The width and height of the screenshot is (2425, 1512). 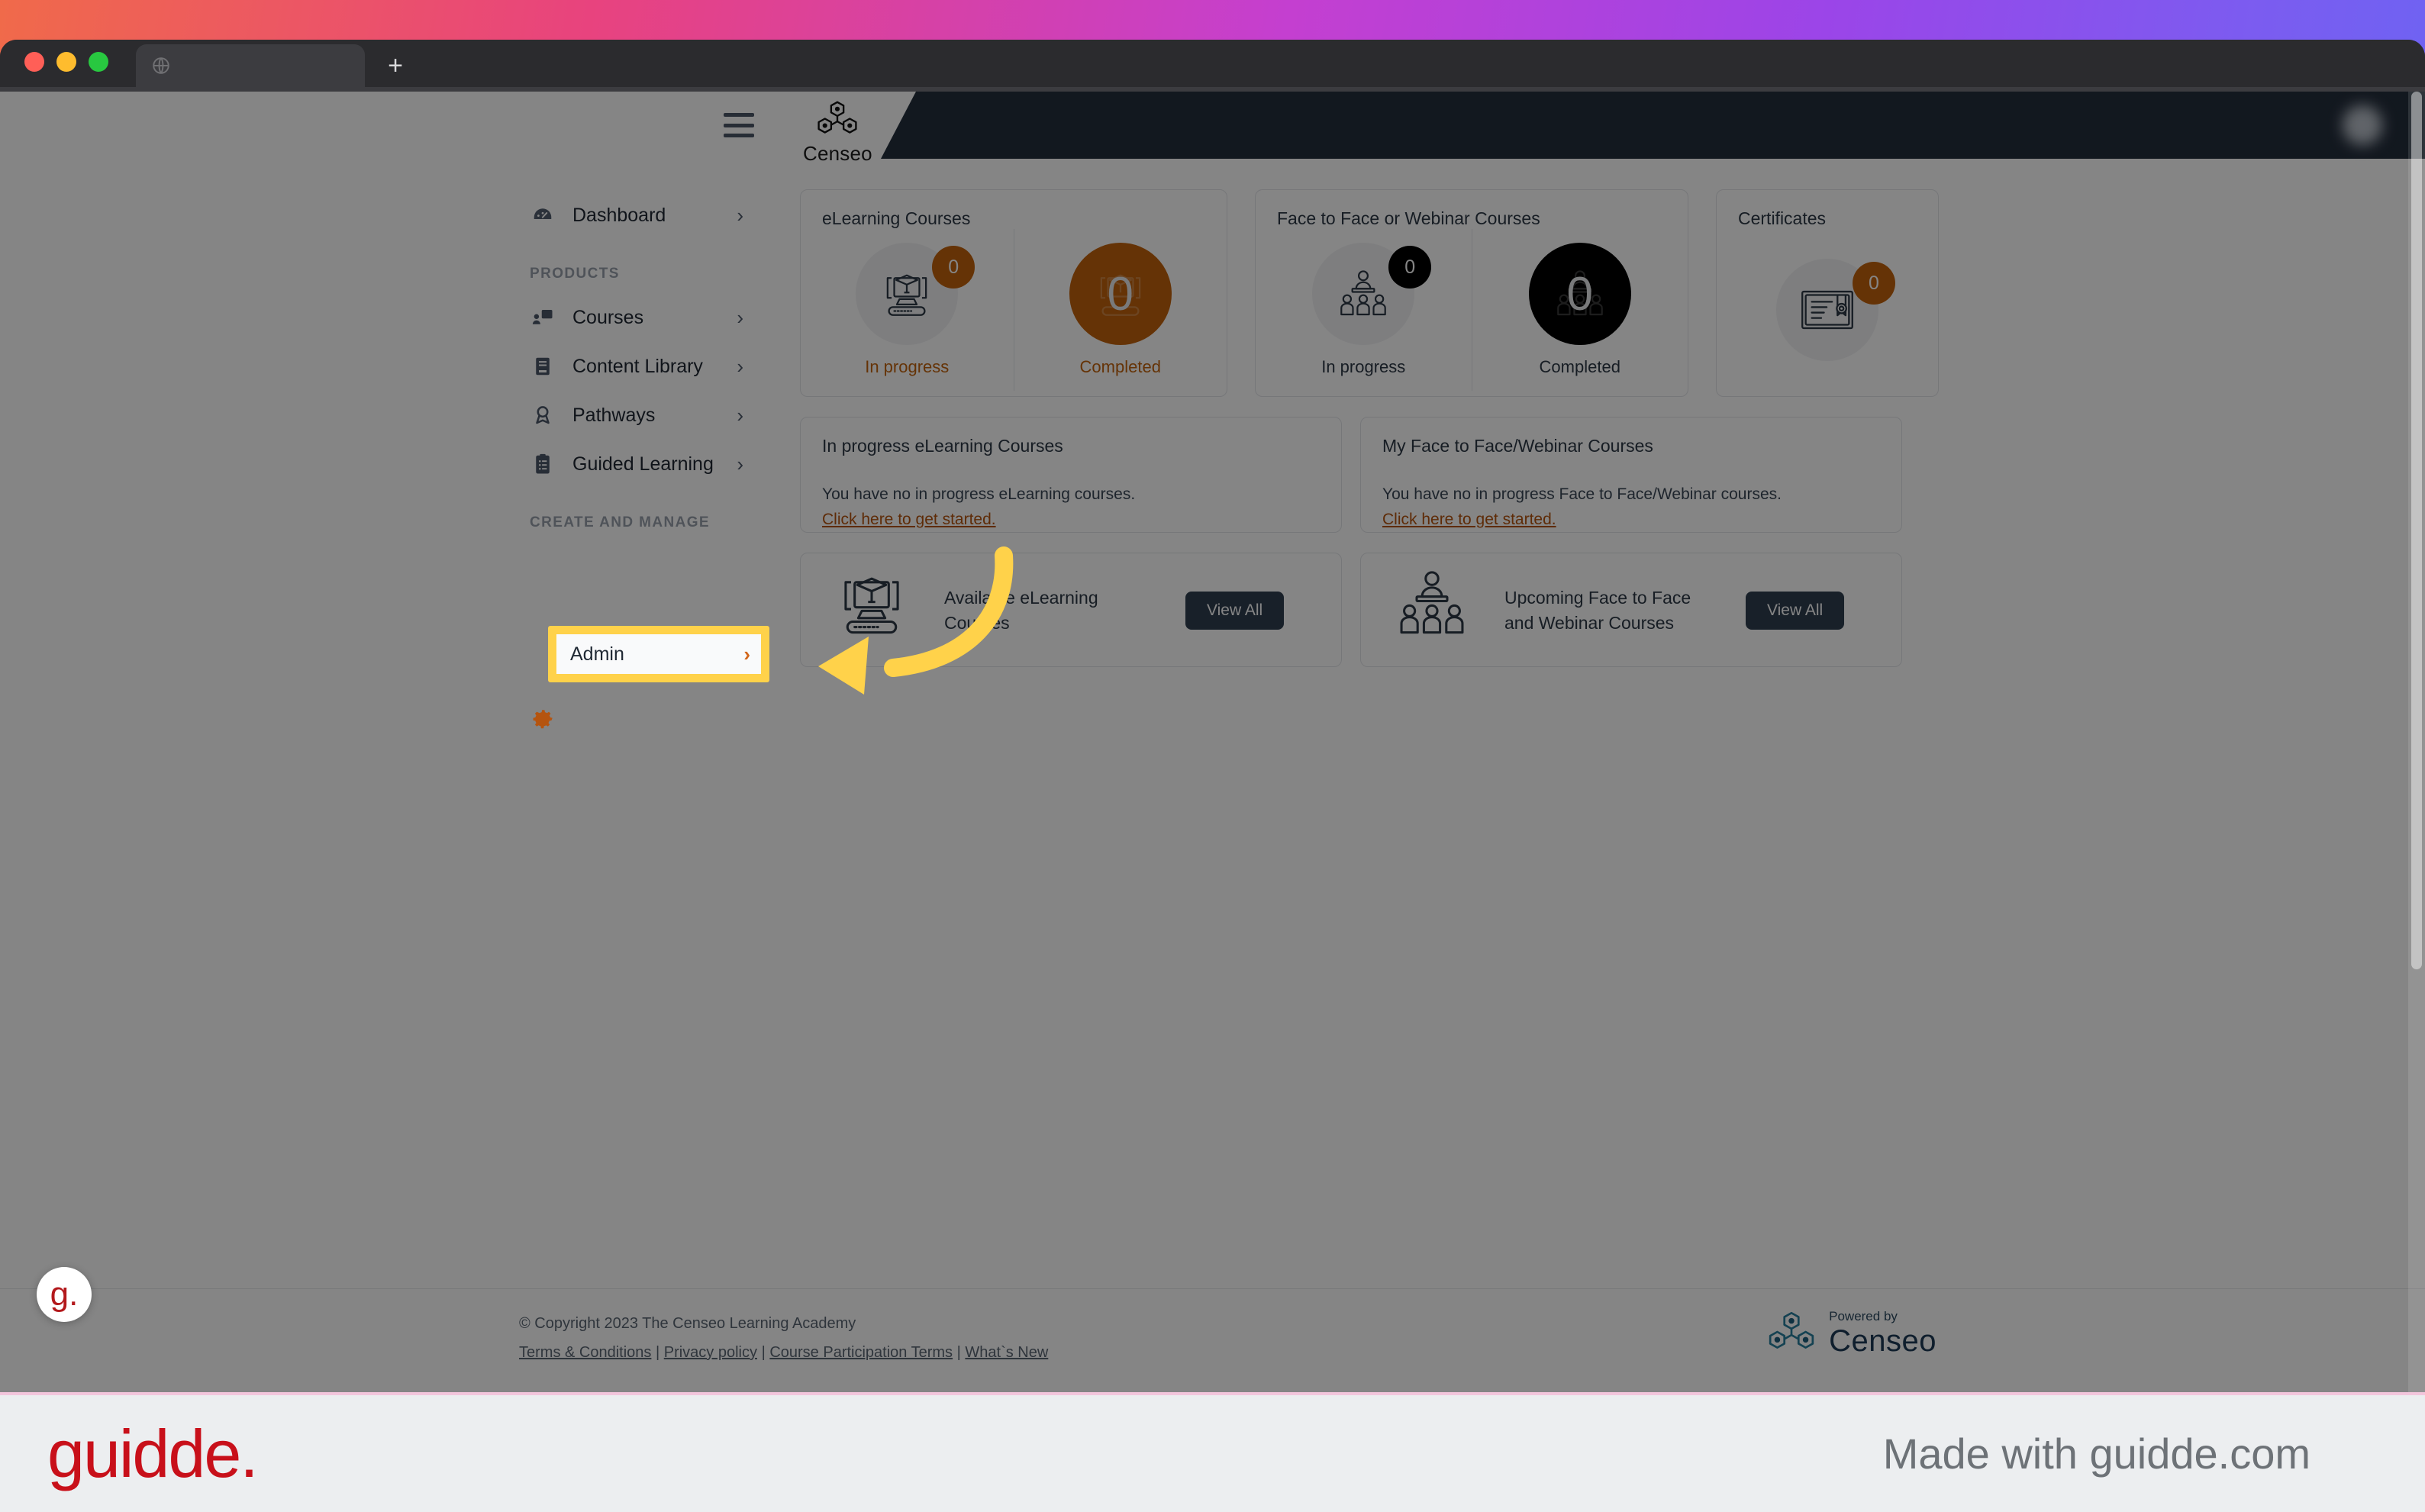 What do you see at coordinates (2416, 530) in the screenshot?
I see `scrollbar-thumb` at bounding box center [2416, 530].